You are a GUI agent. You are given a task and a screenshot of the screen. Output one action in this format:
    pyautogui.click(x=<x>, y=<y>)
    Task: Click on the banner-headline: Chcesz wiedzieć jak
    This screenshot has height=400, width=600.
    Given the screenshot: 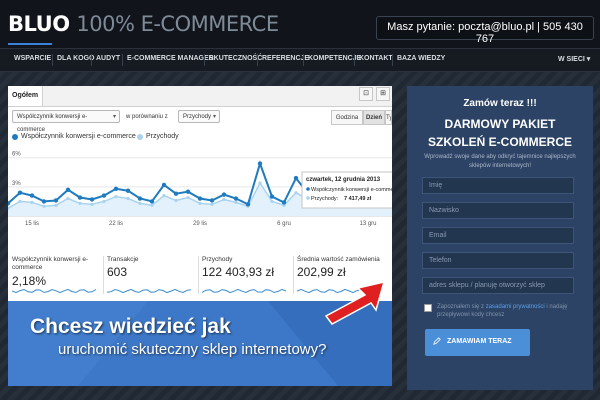 What is the action you would take?
    pyautogui.click(x=130, y=326)
    